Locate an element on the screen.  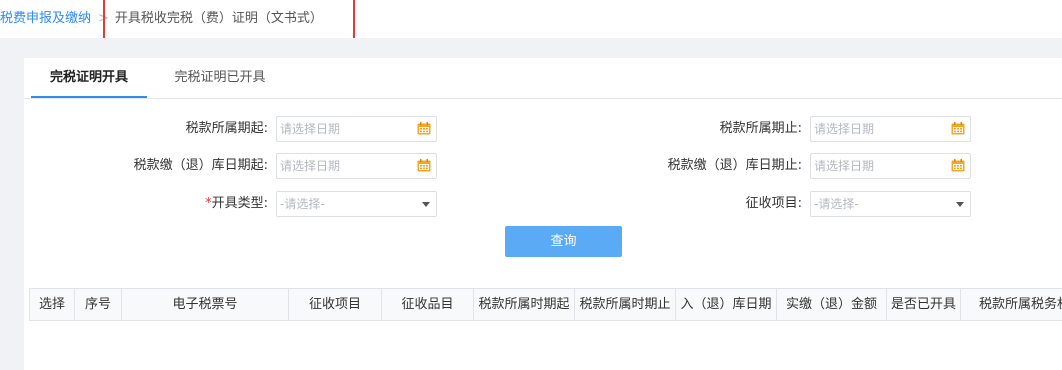
breadcrumb: 税费申报及缴纳 > 开具税收完税（费）证明（文书式） is located at coordinates (161, 19).